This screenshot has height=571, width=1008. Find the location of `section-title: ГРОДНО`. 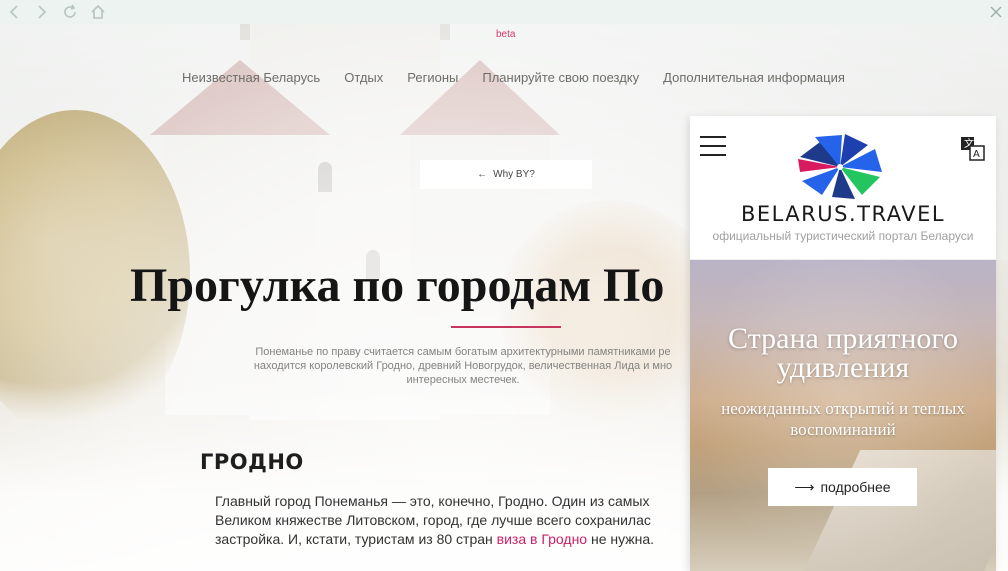

section-title: ГРОДНО is located at coordinates (252, 462).